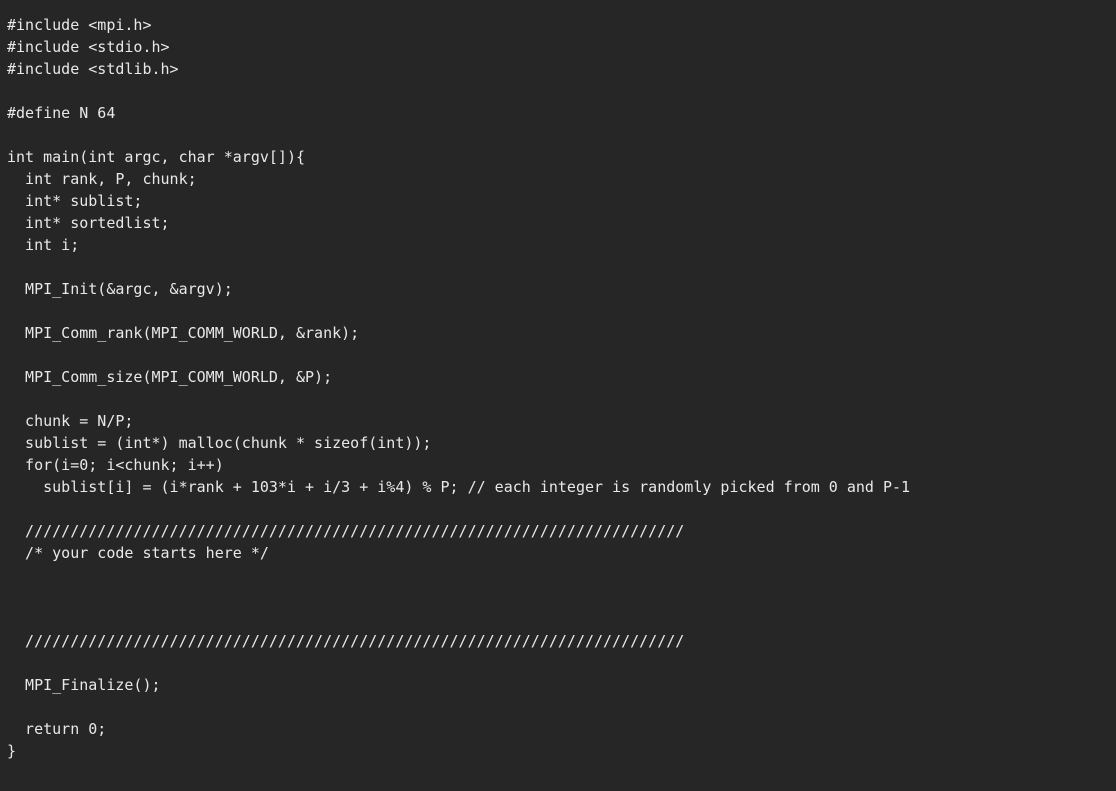 The height and width of the screenshot is (791, 1116). Describe the element at coordinates (79, 25) in the screenshot. I see `code-line: #include <mpi.h>` at that location.